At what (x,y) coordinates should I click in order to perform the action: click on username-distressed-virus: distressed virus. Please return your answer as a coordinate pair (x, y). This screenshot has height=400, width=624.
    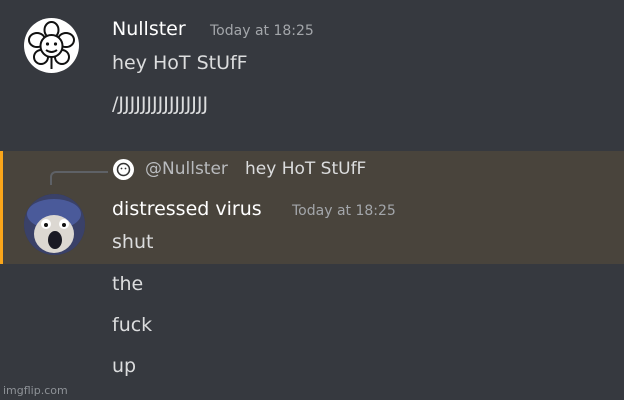
    Looking at the image, I should click on (187, 209).